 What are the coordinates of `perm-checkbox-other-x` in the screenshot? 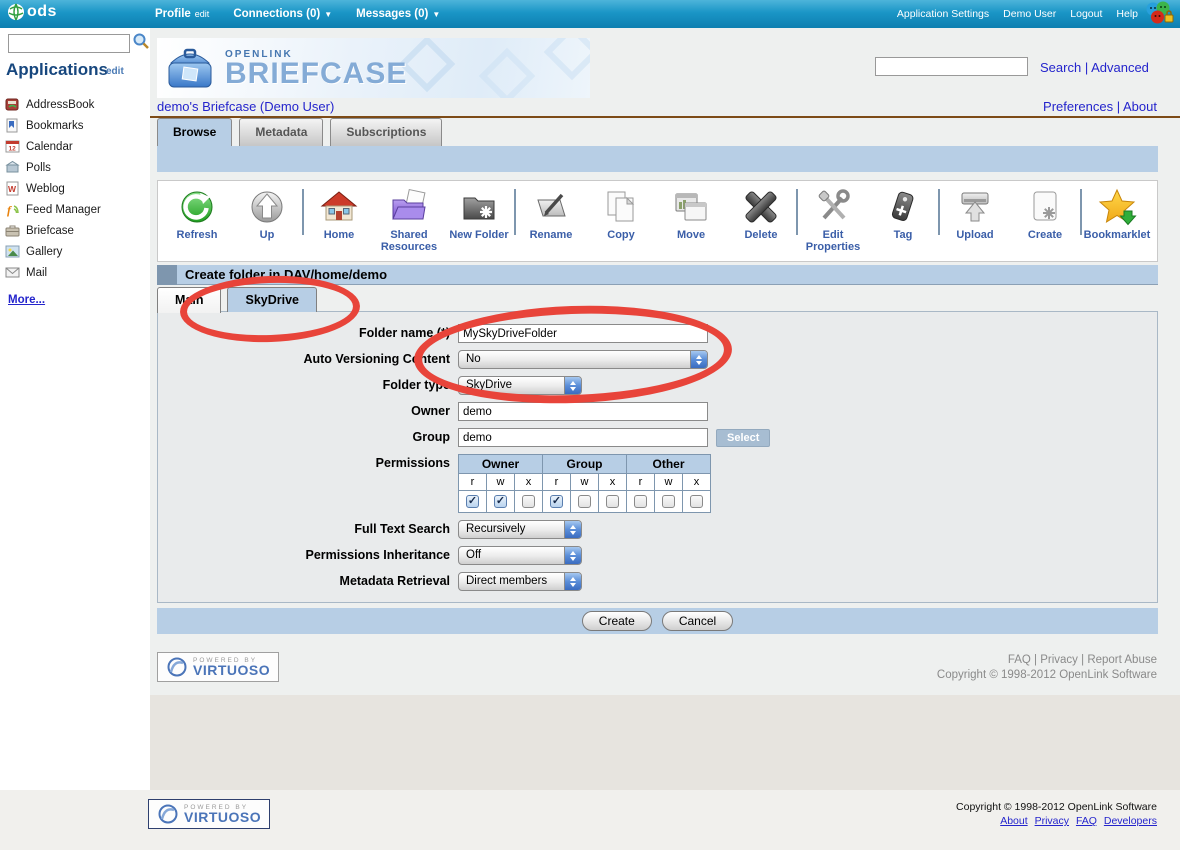 It's located at (696, 501).